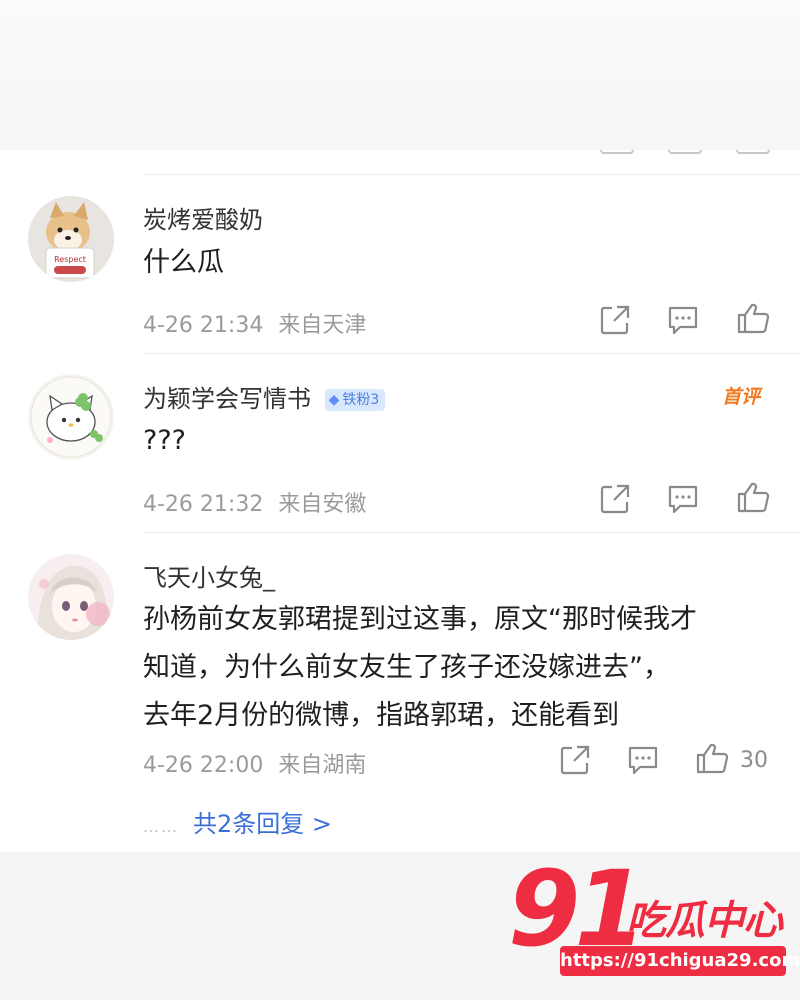  I want to click on anime-girl-avatar, so click(71, 597).